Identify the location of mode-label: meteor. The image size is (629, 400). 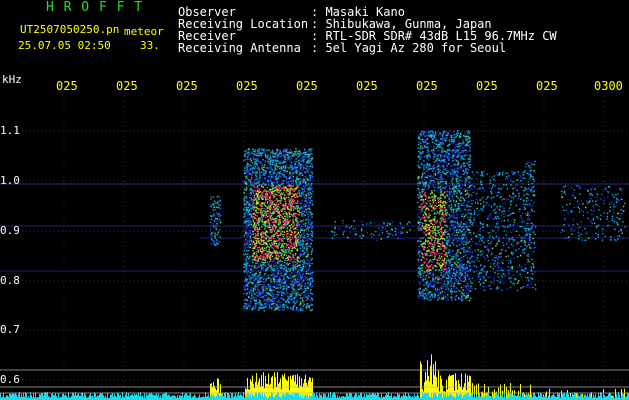
(144, 31).